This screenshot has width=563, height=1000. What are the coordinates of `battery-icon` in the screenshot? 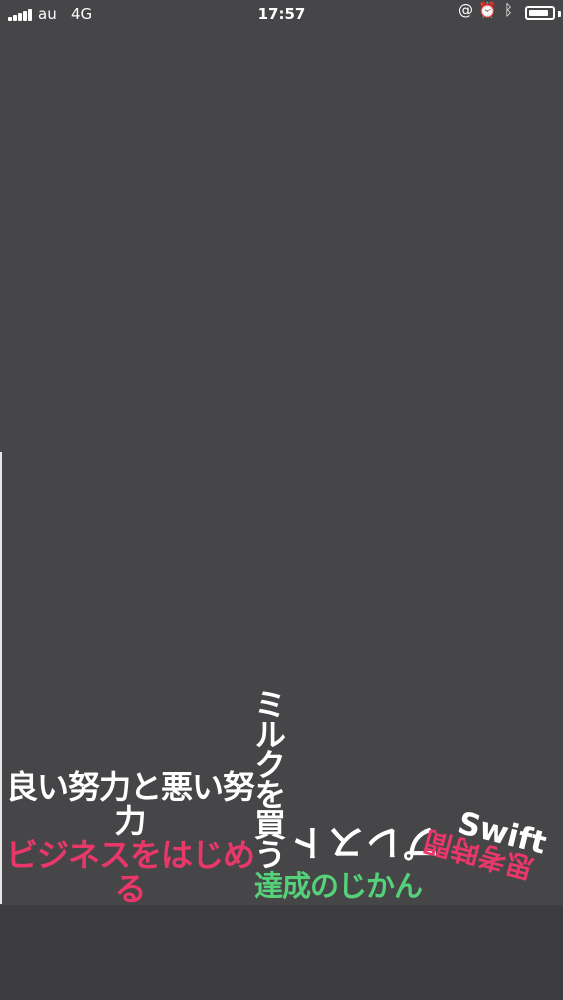 It's located at (540, 13).